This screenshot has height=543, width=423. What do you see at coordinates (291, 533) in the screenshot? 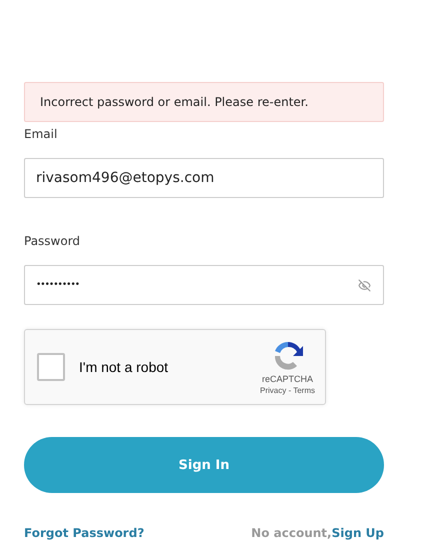
I see `no-account-text: No account,` at bounding box center [291, 533].